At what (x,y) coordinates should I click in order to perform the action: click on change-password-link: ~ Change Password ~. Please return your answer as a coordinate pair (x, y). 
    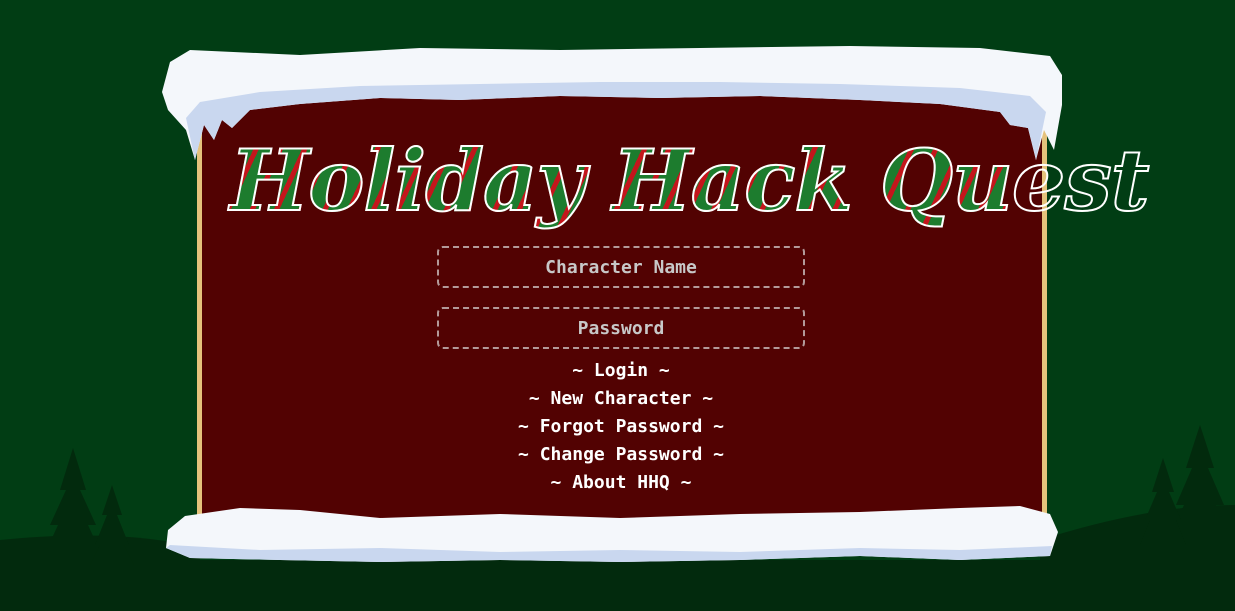
    Looking at the image, I should click on (621, 455).